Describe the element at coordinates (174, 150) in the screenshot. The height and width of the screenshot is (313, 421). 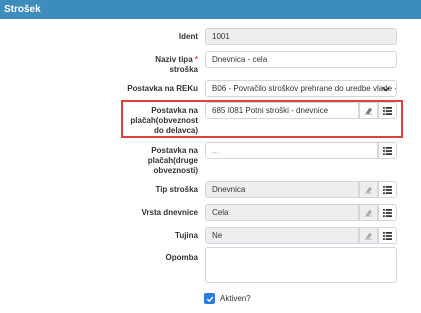
I see `postavka-druge-label-line1: Postavka na` at that location.